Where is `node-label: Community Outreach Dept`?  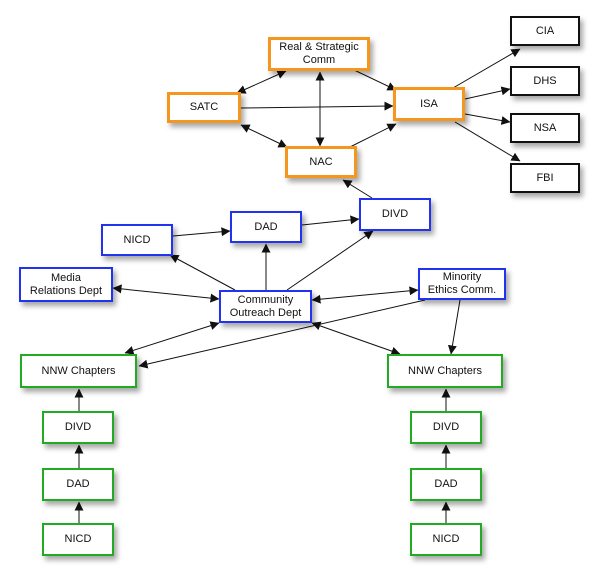 node-label: Community Outreach Dept is located at coordinates (265, 306).